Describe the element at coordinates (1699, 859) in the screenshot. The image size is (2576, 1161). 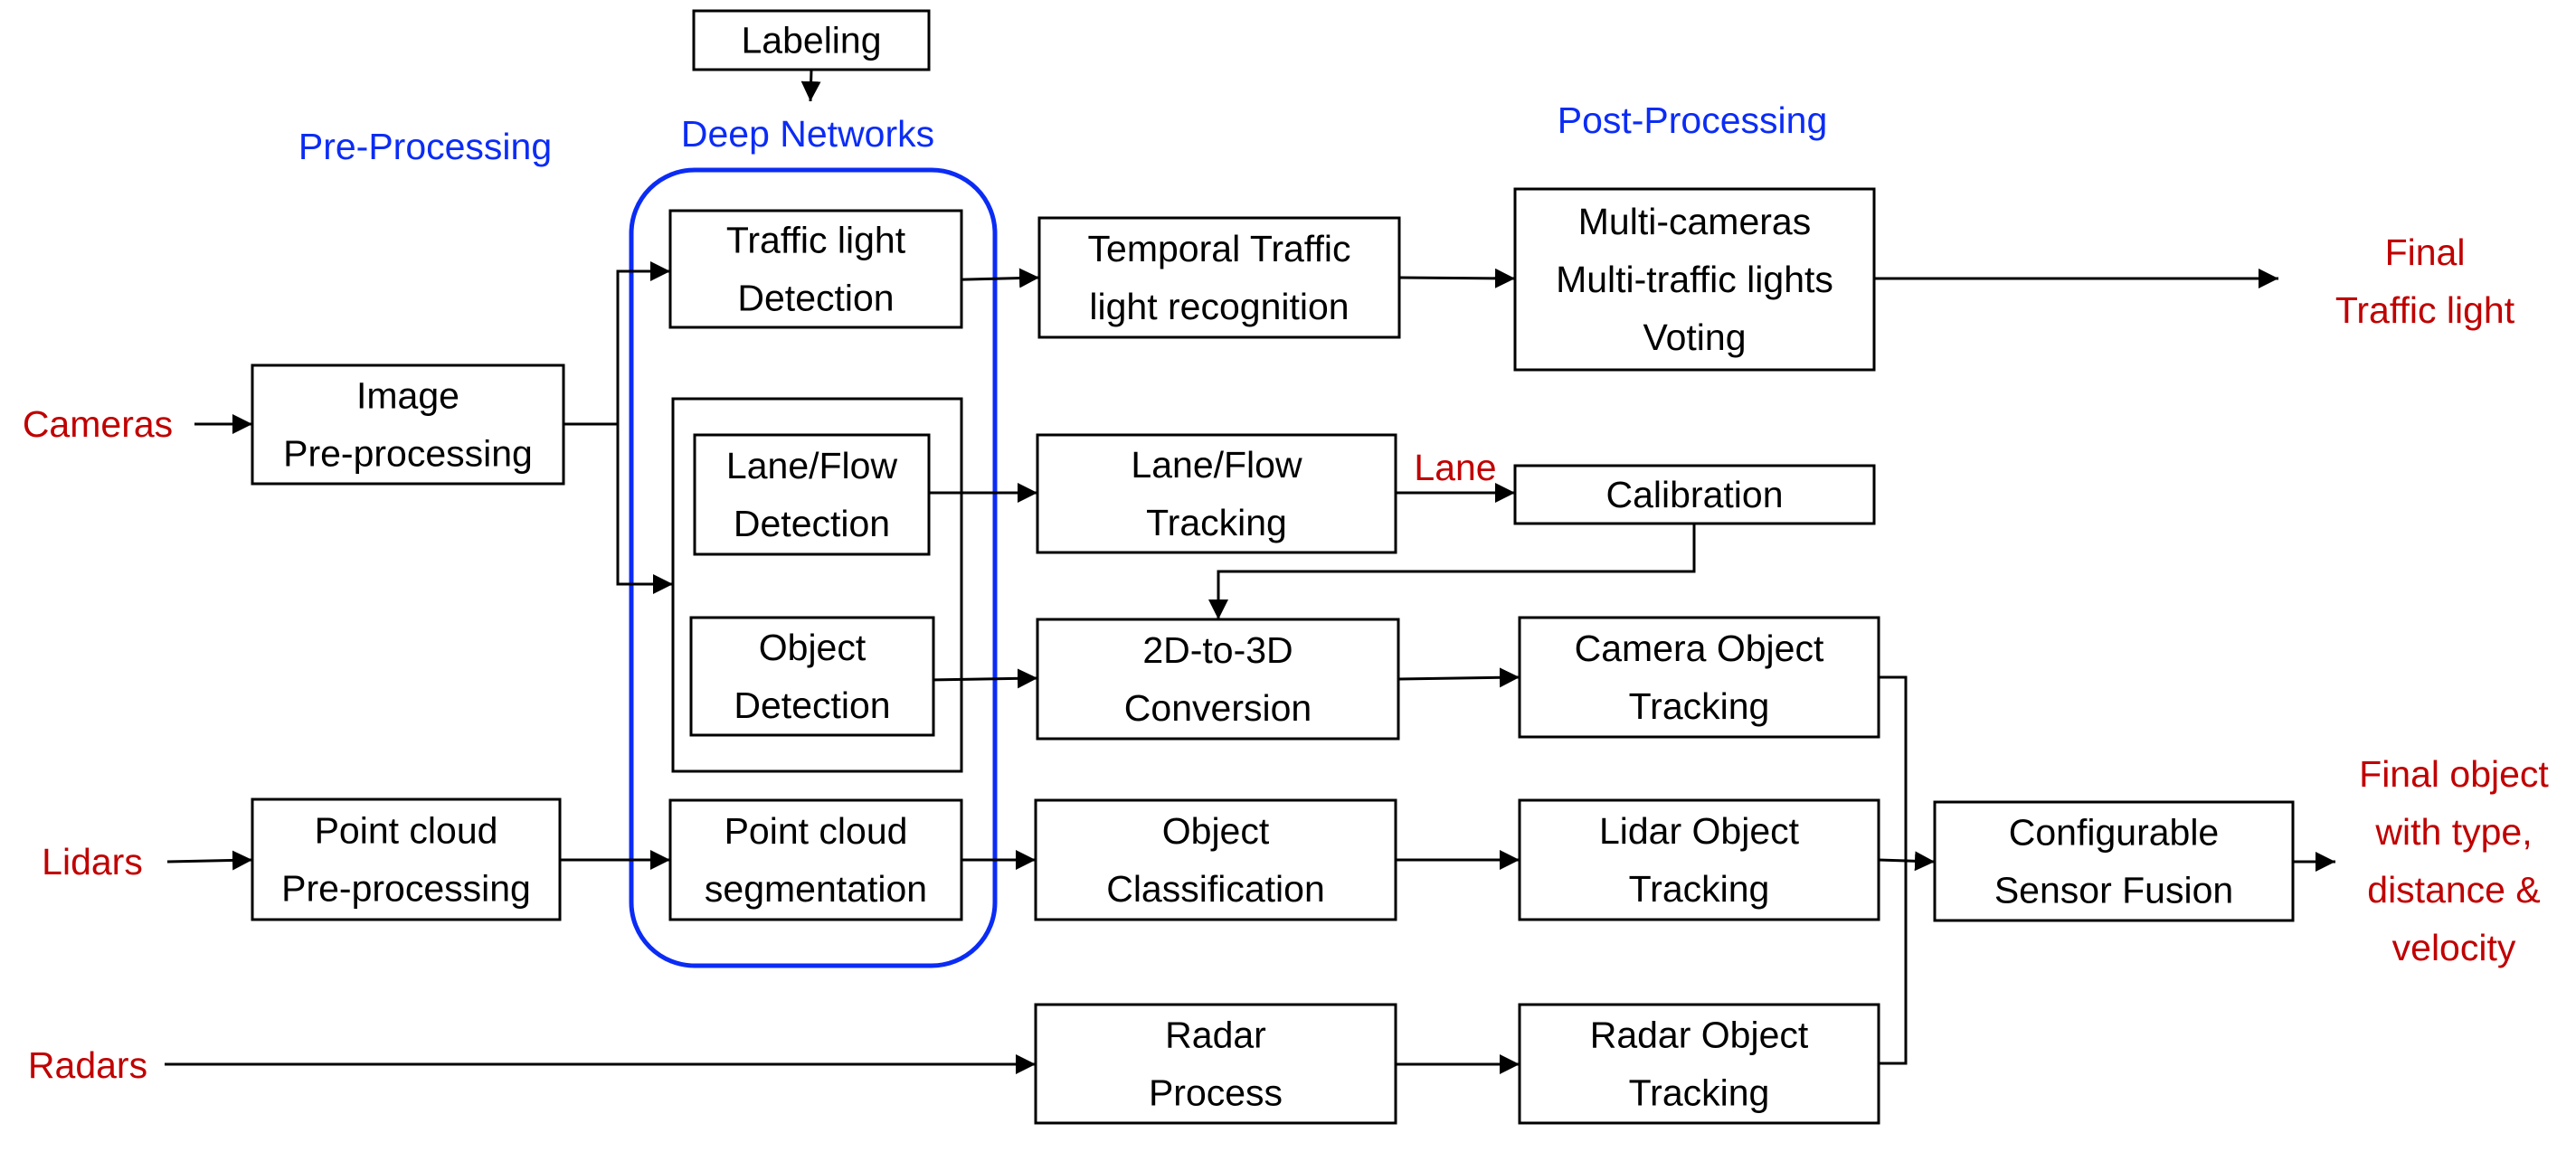
I see `node-lidar-object-tracking: Lidar Object Tracking` at that location.